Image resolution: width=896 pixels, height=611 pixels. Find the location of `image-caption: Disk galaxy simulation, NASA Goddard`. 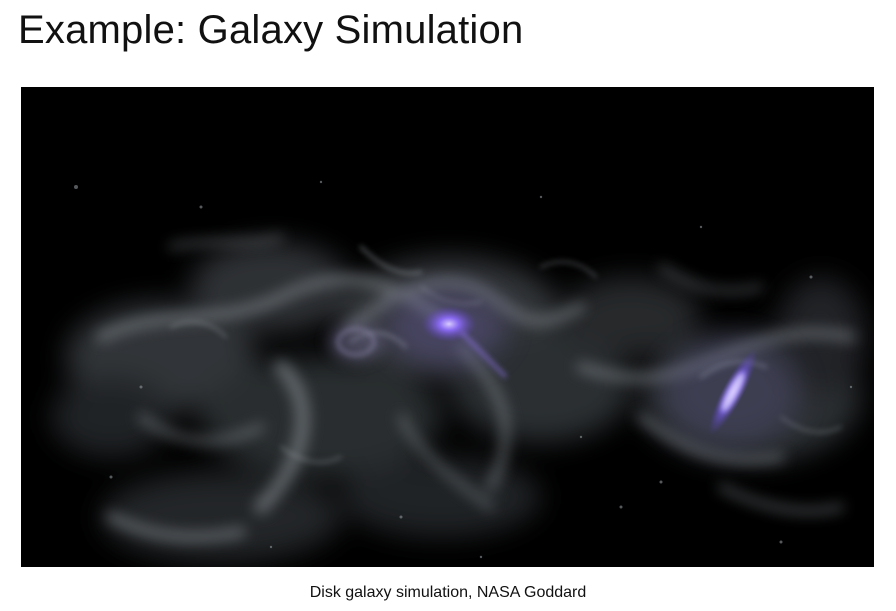

image-caption: Disk galaxy simulation, NASA Goddard is located at coordinates (448, 592).